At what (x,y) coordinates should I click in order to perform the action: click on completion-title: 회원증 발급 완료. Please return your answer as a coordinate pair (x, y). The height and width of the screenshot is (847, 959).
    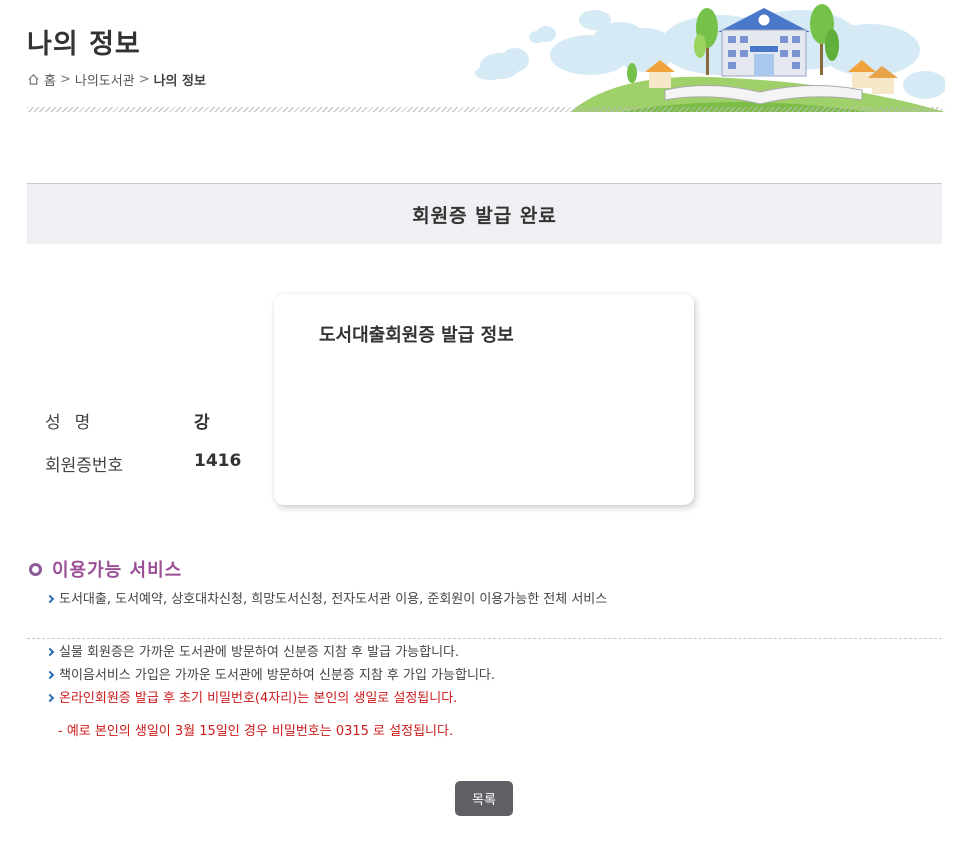
    Looking at the image, I should click on (484, 215).